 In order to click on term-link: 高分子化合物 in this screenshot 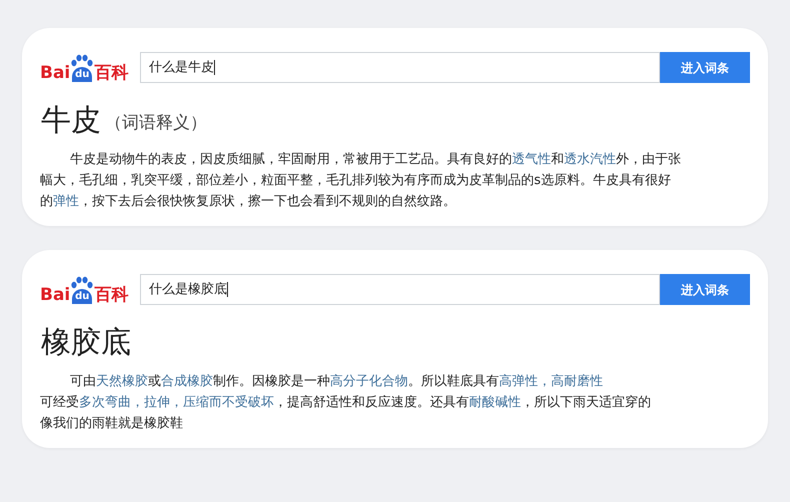, I will do `click(369, 381)`.